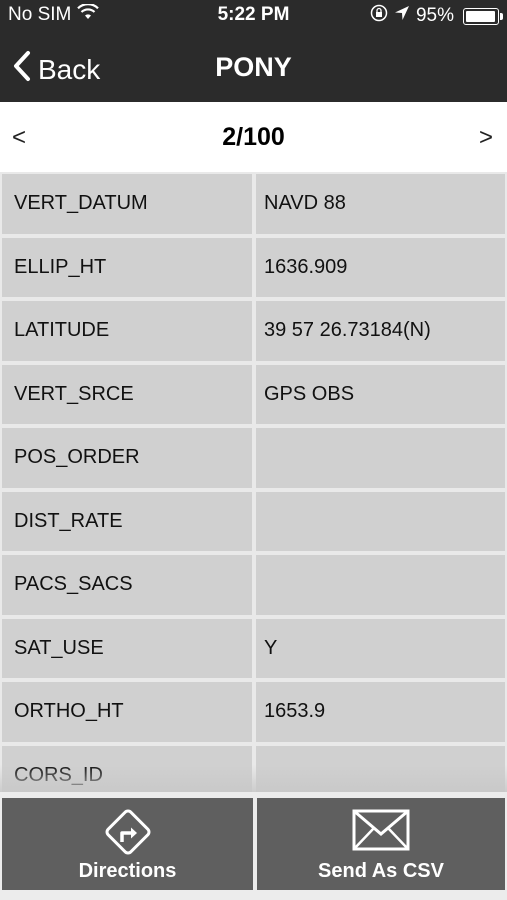 The width and height of the screenshot is (507, 900). Describe the element at coordinates (253, 522) in the screenshot. I see `table-row: DIST_RATE` at that location.